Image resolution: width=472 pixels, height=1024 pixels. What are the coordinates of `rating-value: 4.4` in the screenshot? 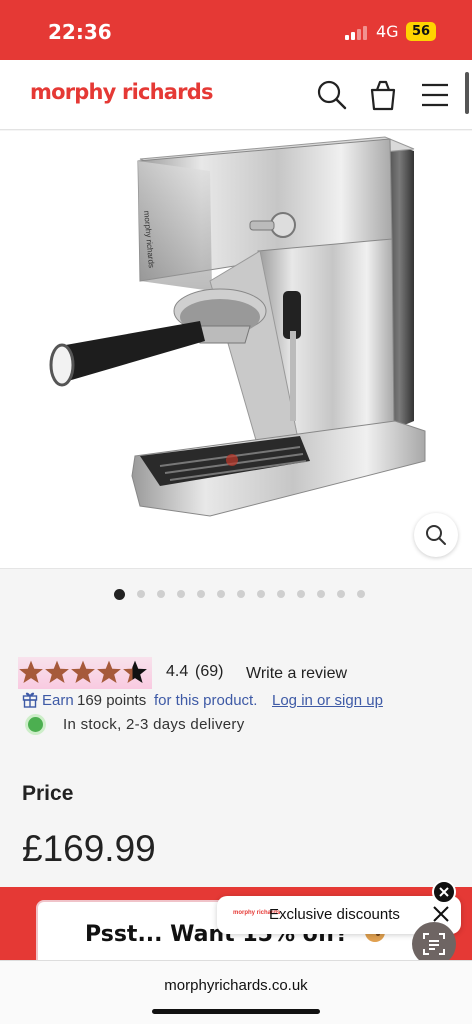 It's located at (177, 671).